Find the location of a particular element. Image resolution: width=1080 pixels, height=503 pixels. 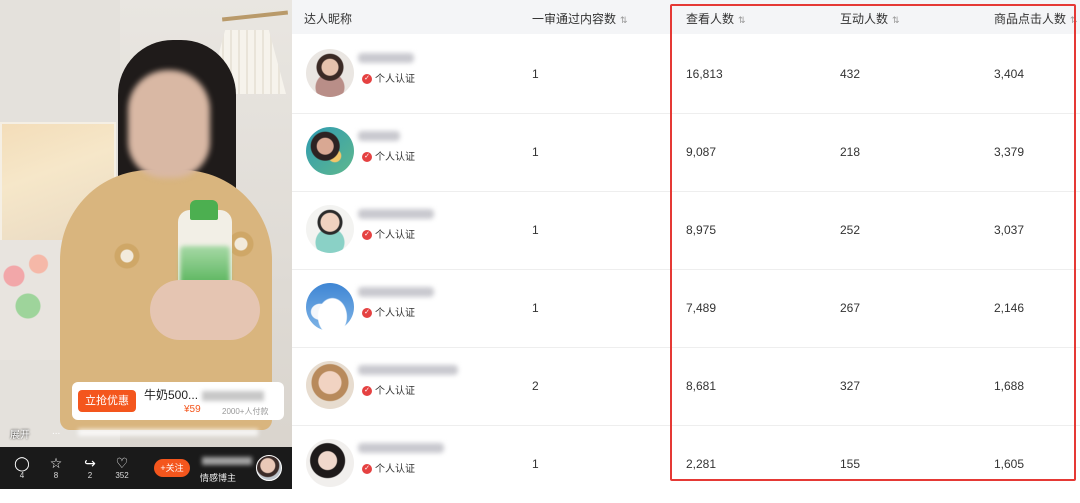

lamp-arm is located at coordinates (255, 16).